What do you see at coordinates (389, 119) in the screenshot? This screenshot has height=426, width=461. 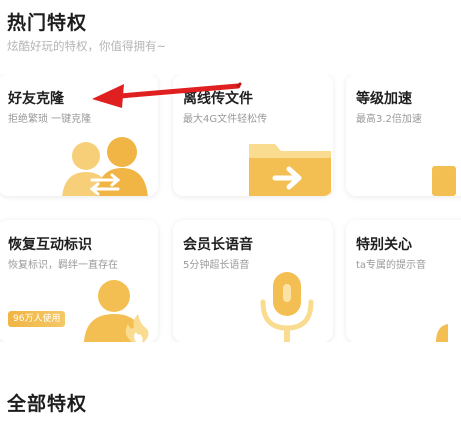 I see `card-desc: 最高3.2倍加速` at bounding box center [389, 119].